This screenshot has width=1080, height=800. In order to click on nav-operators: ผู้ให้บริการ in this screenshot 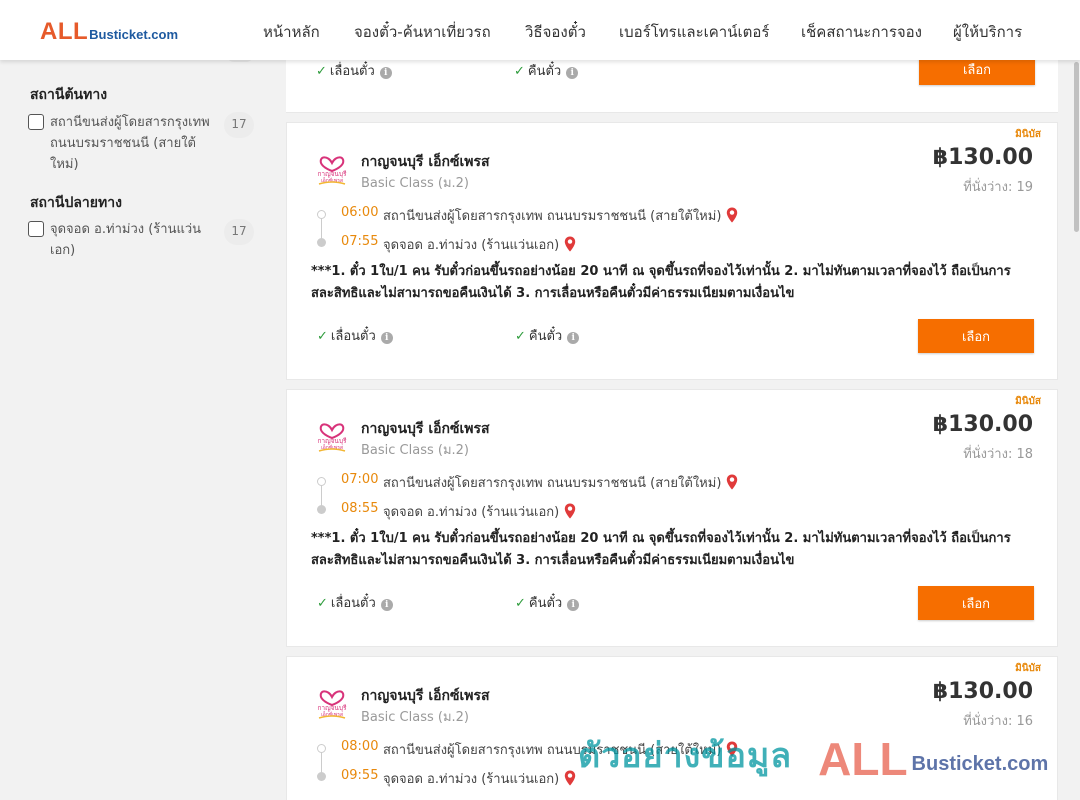, I will do `click(987, 32)`.